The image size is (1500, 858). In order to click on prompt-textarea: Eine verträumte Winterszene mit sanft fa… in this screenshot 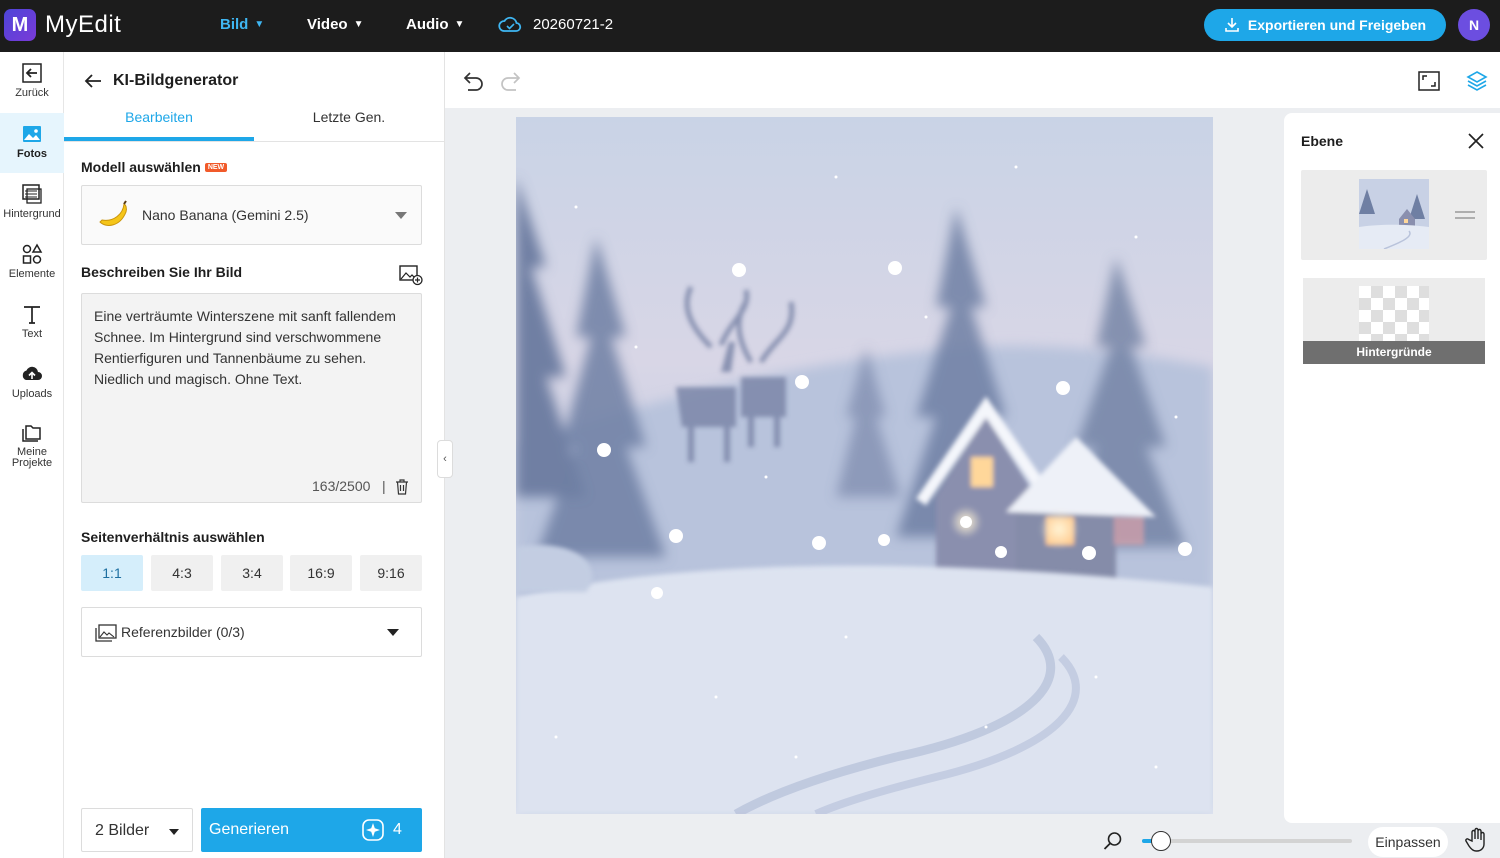, I will do `click(251, 398)`.